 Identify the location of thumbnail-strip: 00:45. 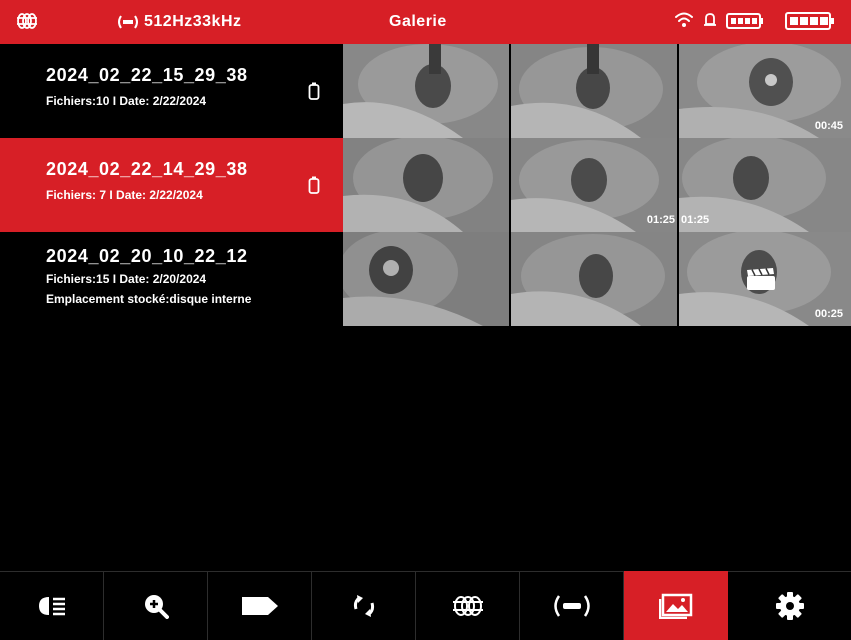
(597, 91).